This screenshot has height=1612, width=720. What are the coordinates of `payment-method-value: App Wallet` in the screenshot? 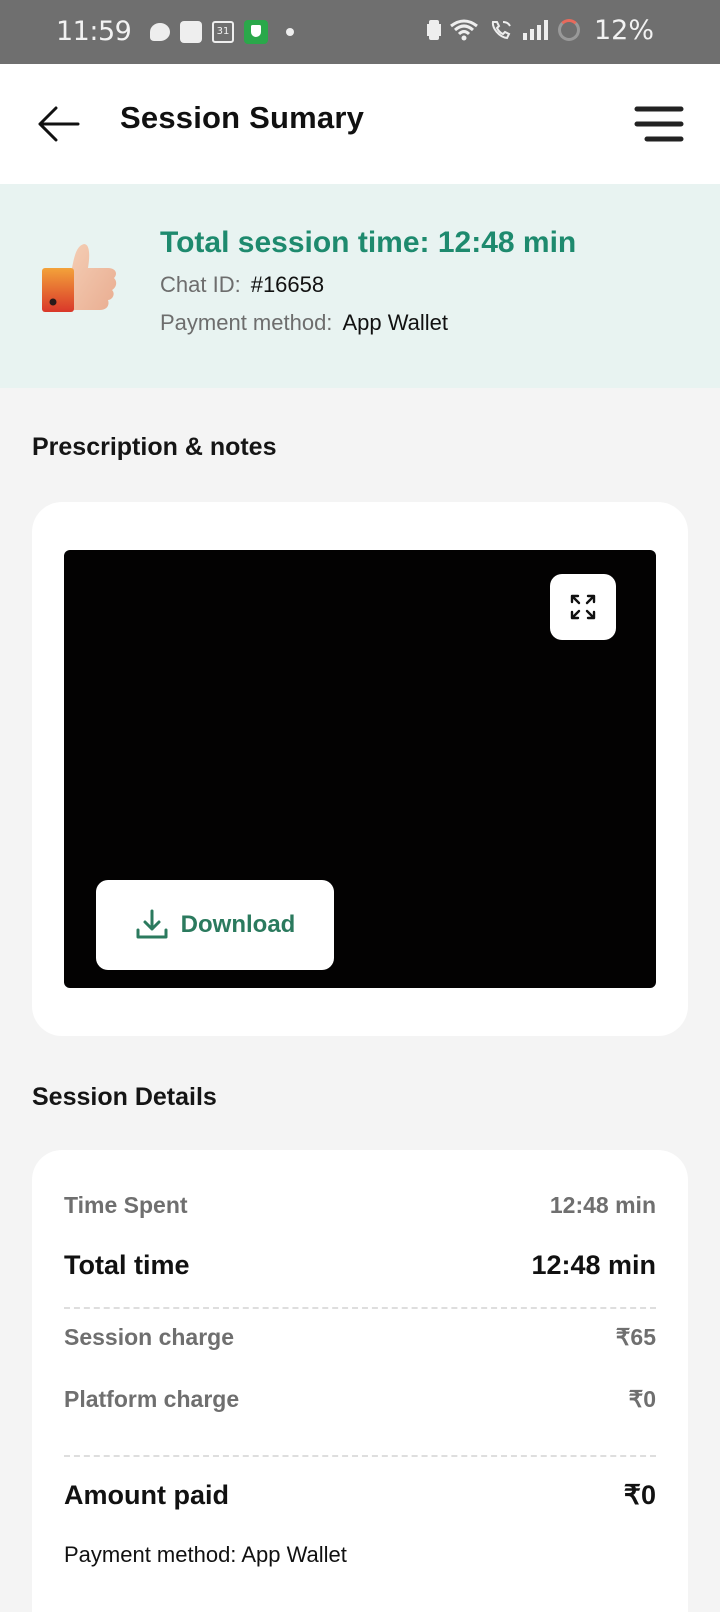 It's located at (395, 322).